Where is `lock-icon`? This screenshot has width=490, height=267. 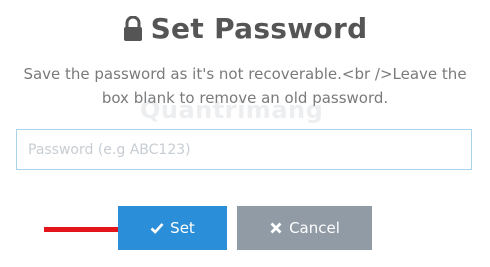 lock-icon is located at coordinates (133, 28).